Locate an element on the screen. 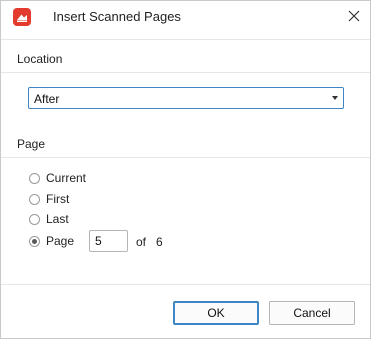  page-divider is located at coordinates (185, 157).